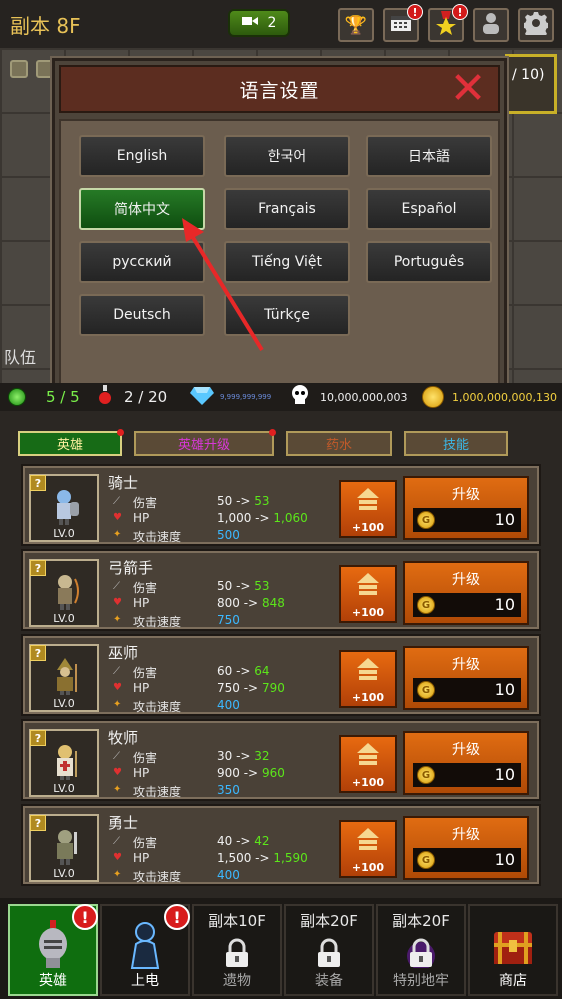  I want to click on calendar-alert-icon: !, so click(415, 12).